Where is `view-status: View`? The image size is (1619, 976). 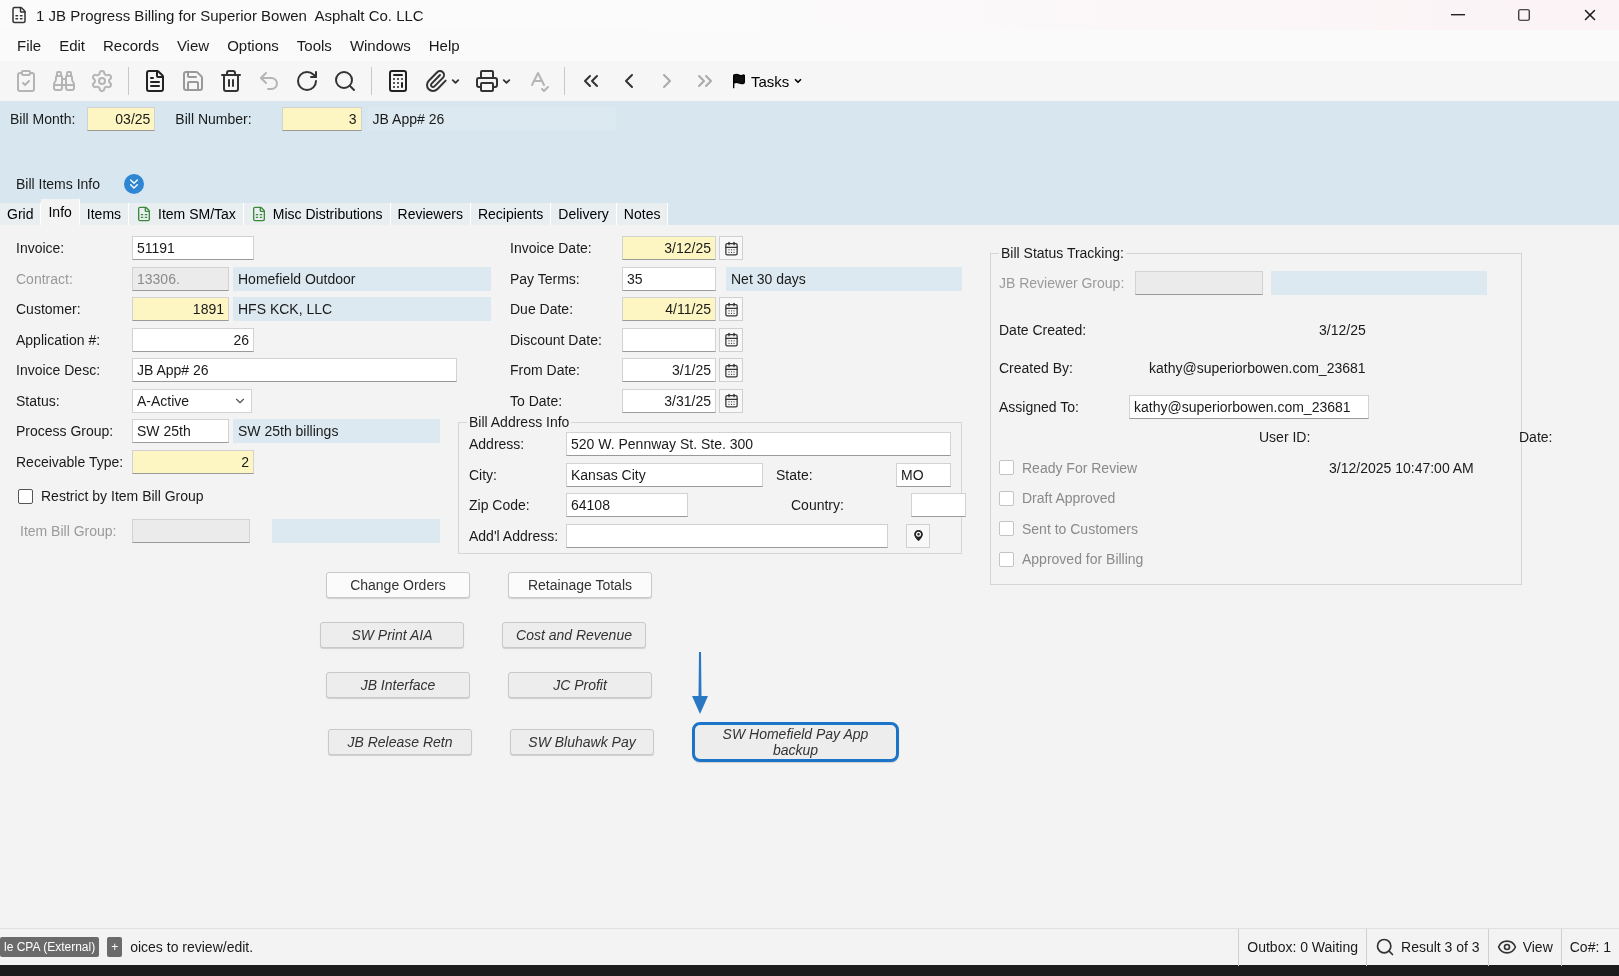
view-status: View is located at coordinates (1524, 947).